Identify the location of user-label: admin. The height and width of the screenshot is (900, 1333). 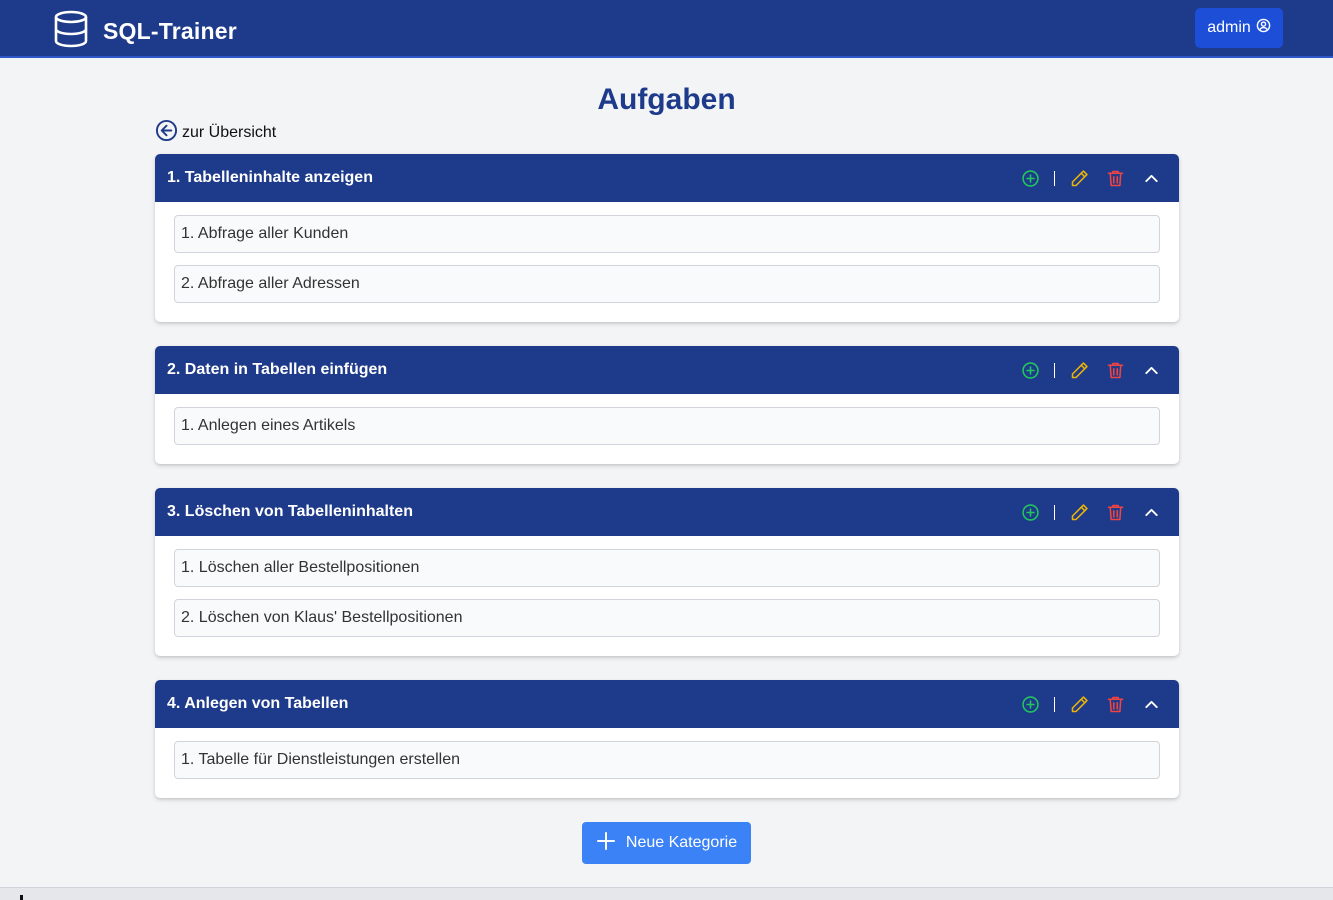
(1229, 27).